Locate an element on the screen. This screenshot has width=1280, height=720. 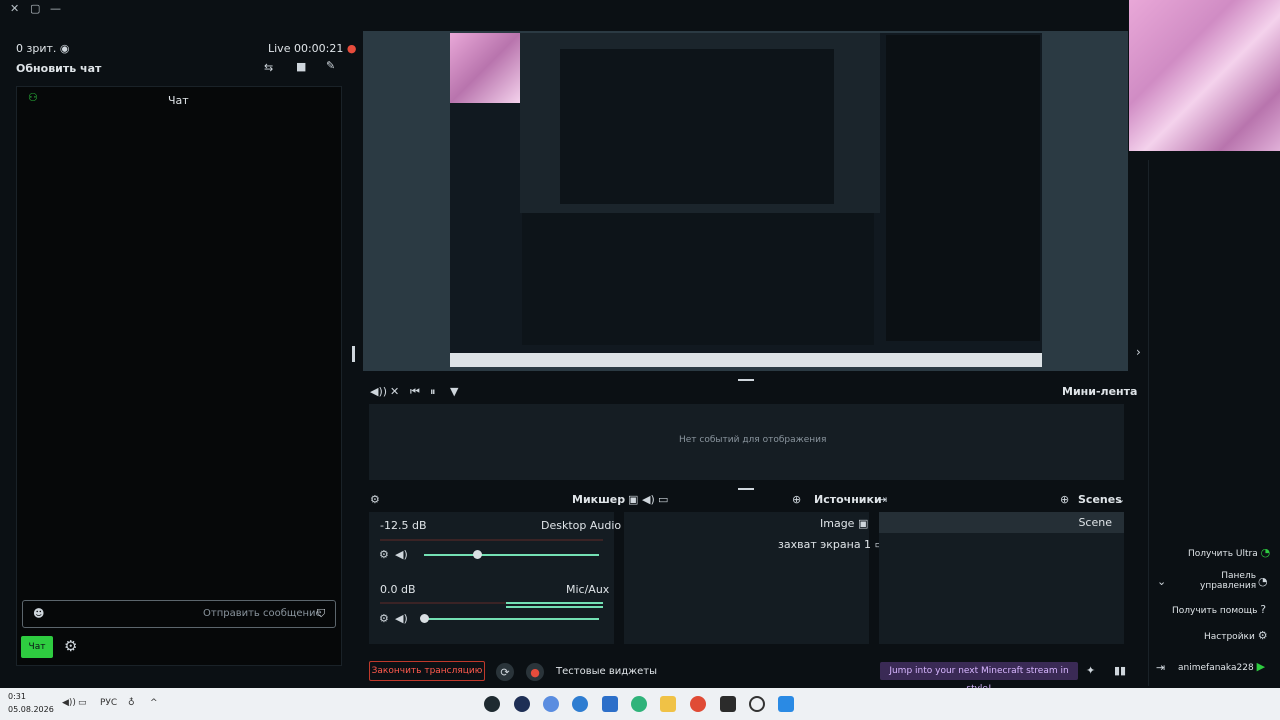
eye-icon: ◉ is located at coordinates (64, 48).